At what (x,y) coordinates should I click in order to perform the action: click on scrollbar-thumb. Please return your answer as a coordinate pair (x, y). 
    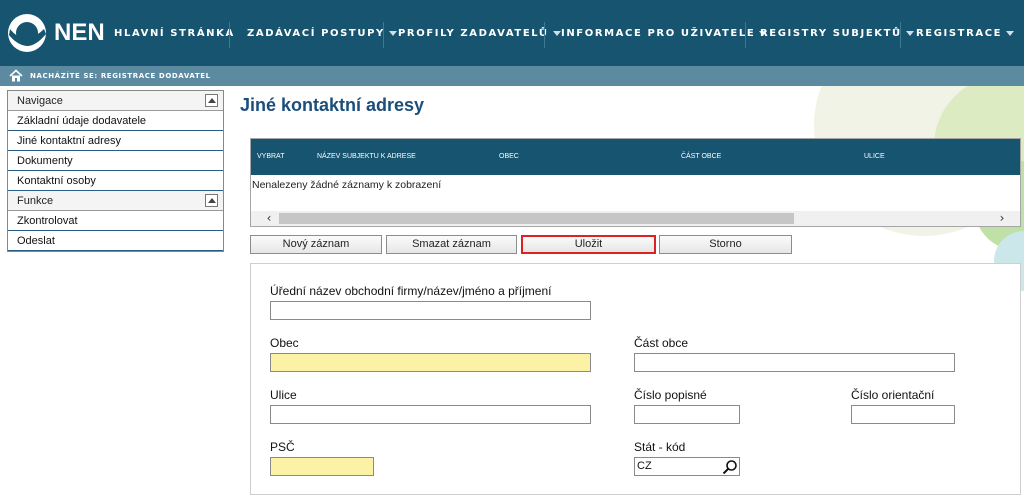
    Looking at the image, I should click on (536, 218).